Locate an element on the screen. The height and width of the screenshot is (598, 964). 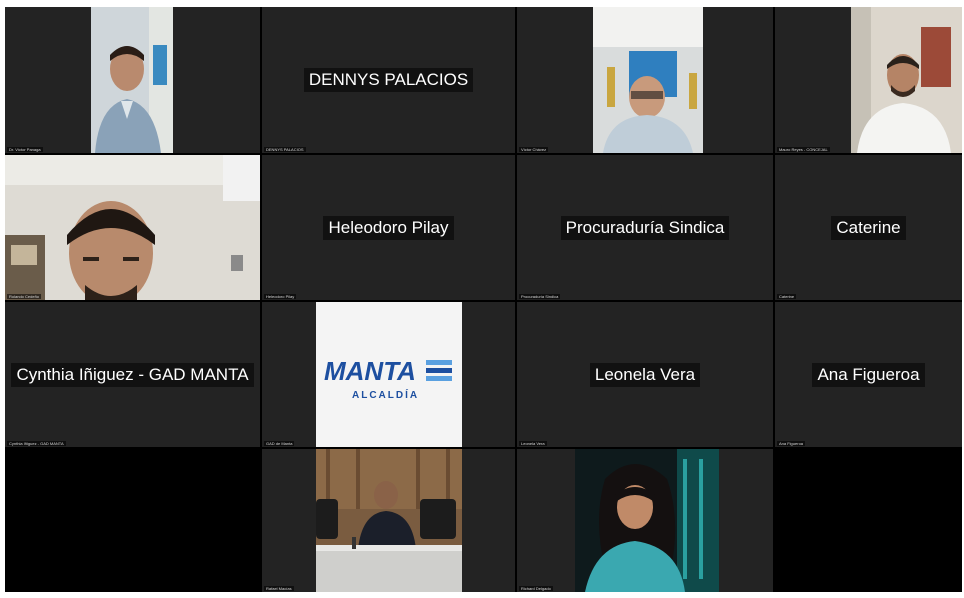
participant-tile-p2: DENNYS PALACIOS DENNYS PALACIOS is located at coordinates (388, 80).